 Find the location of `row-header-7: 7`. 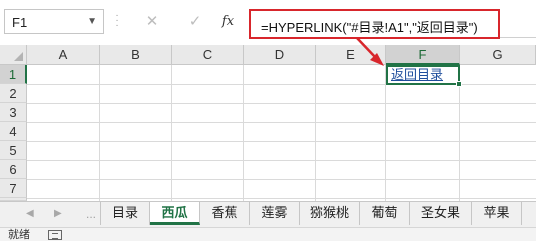

row-header-7: 7 is located at coordinates (13, 188).